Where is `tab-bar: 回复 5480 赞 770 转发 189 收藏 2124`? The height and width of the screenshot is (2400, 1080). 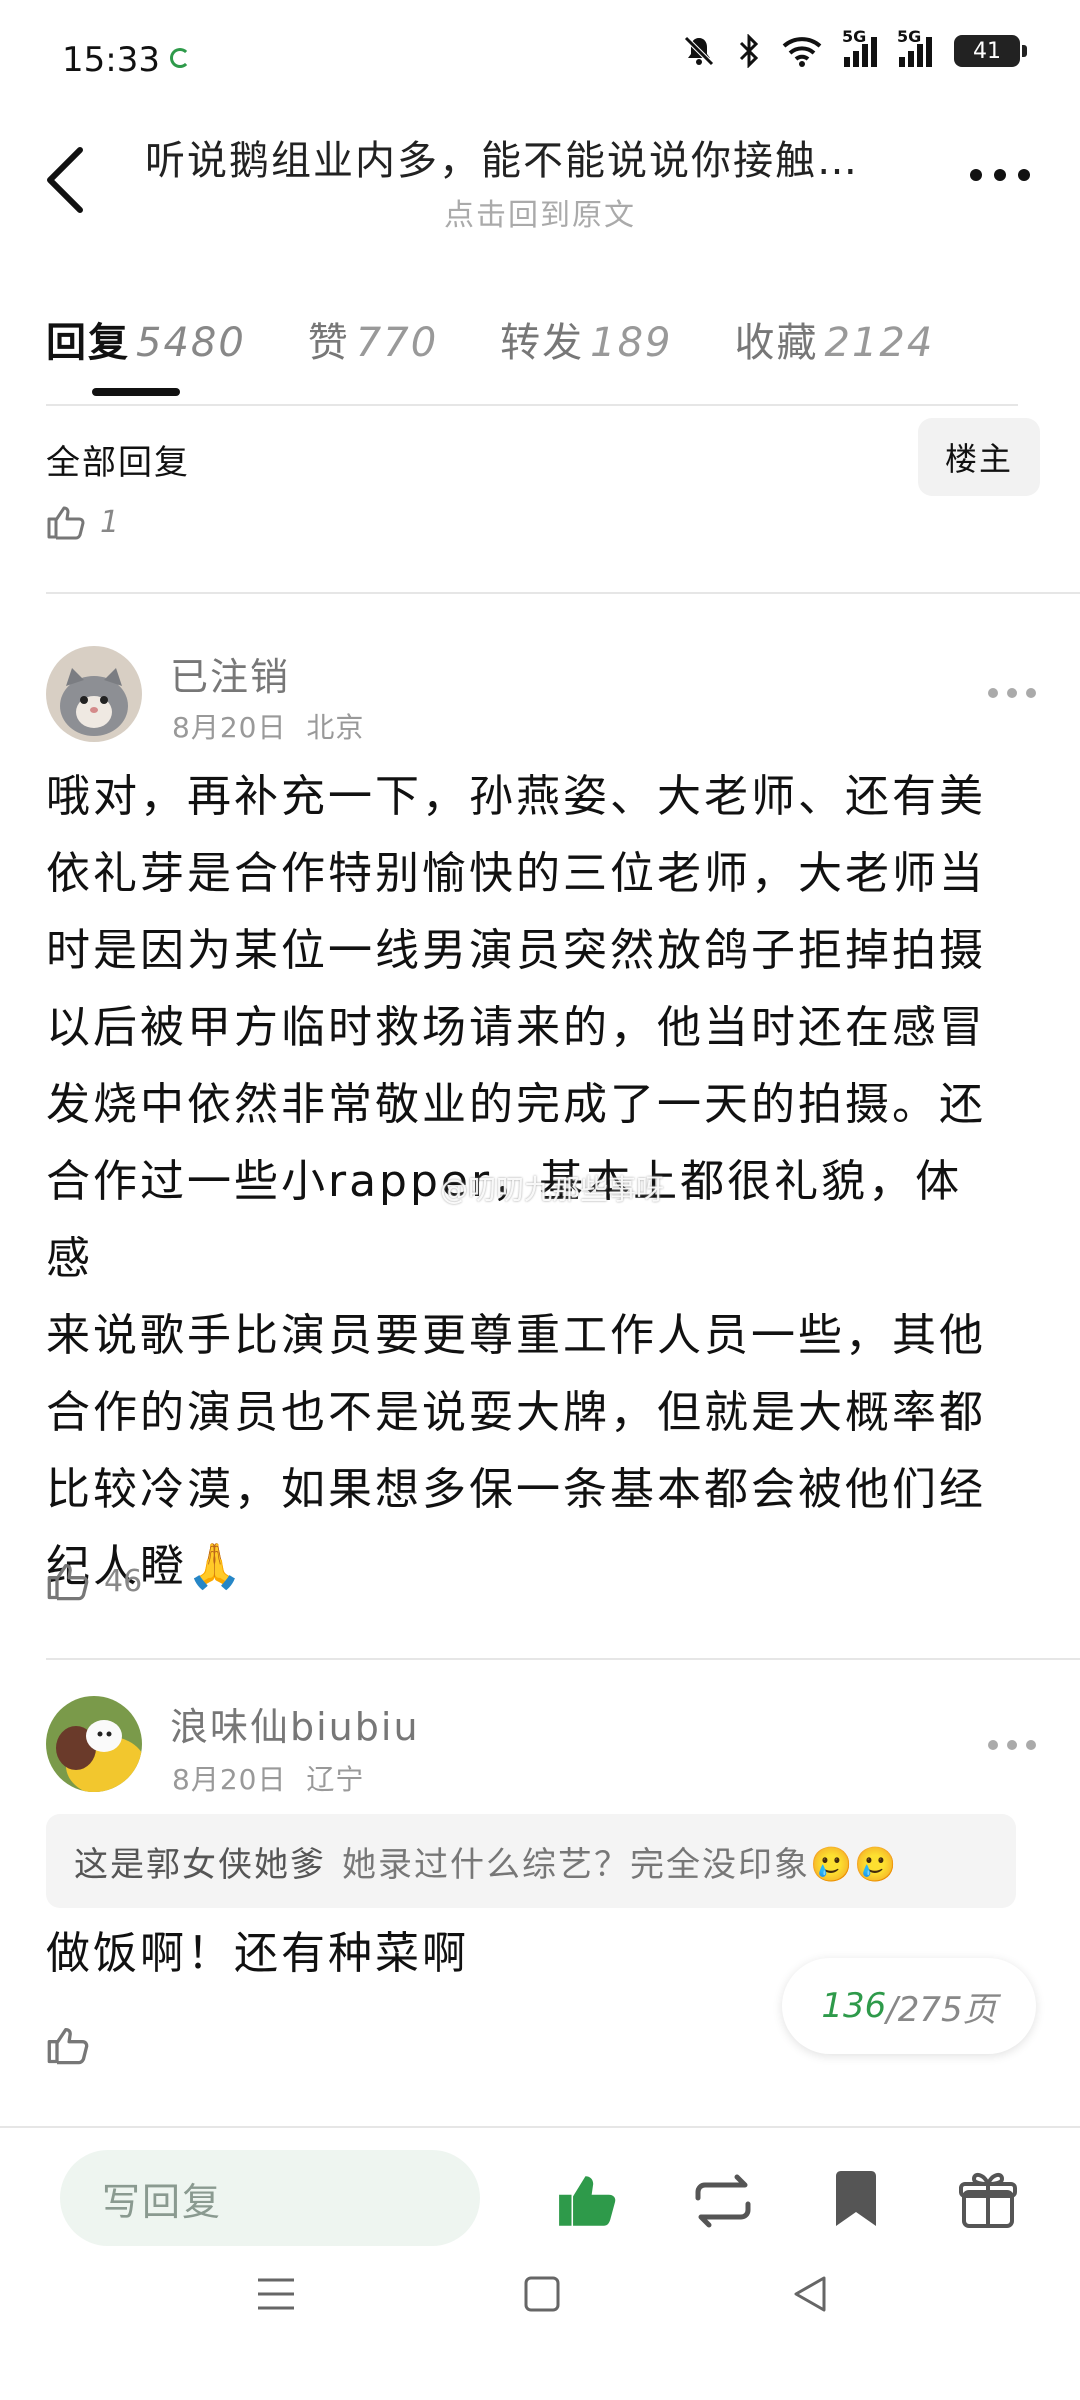
tab-bar: 回复 5480 赞 770 转发 189 收藏 2124 is located at coordinates (490, 339).